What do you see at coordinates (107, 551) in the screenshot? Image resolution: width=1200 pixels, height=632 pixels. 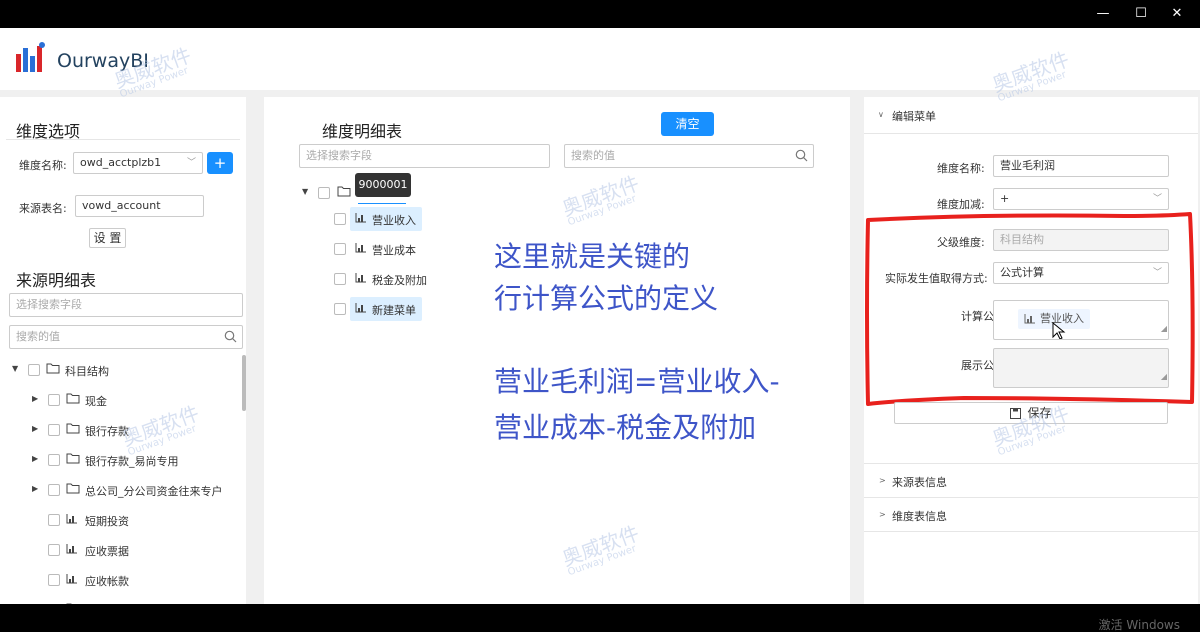 I see `tree-item-label: 应收票据` at bounding box center [107, 551].